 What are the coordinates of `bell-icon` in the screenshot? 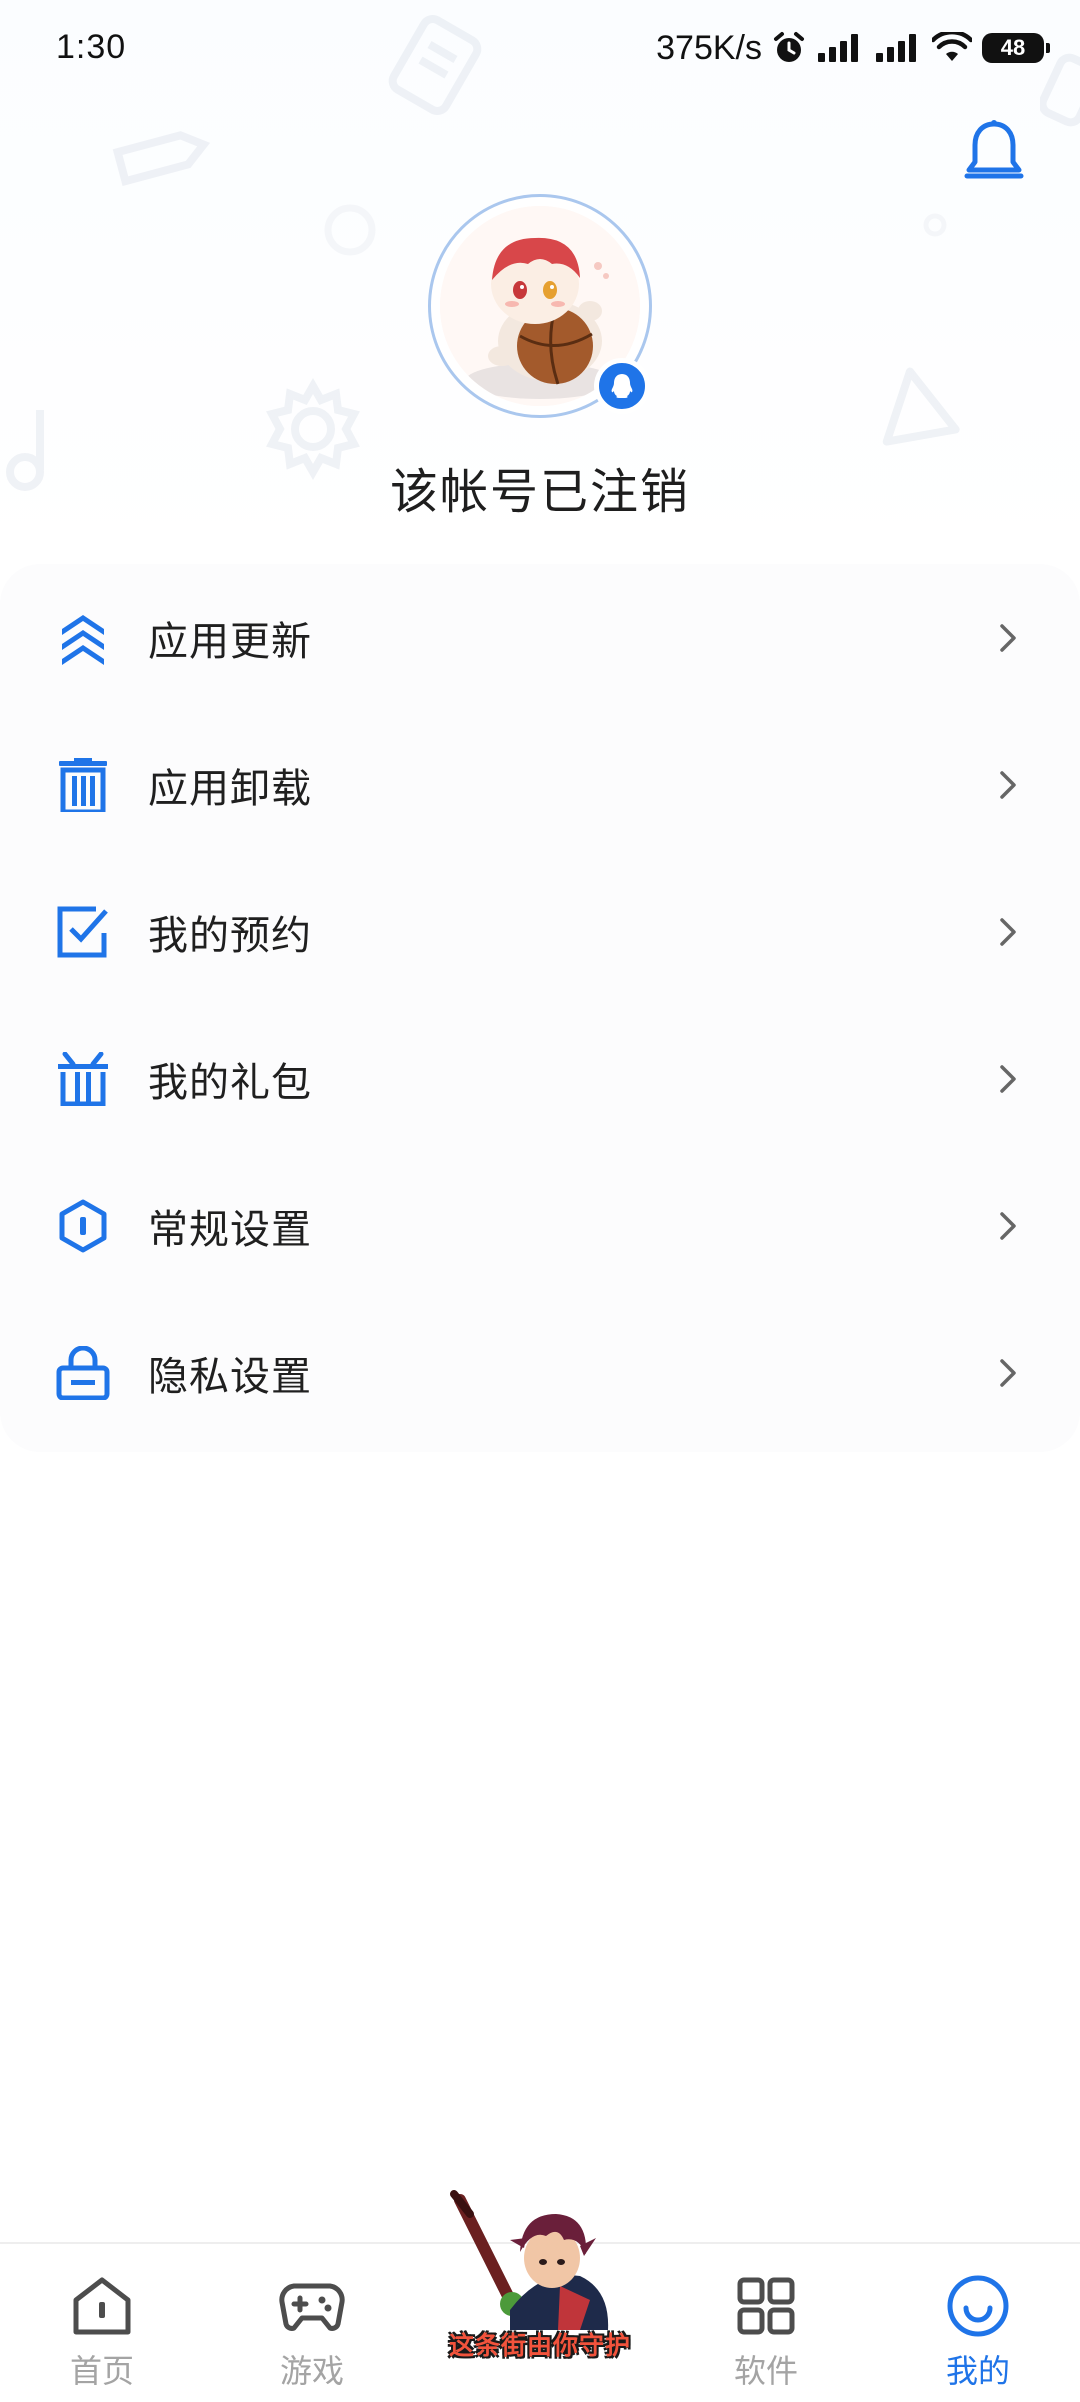 It's located at (994, 153).